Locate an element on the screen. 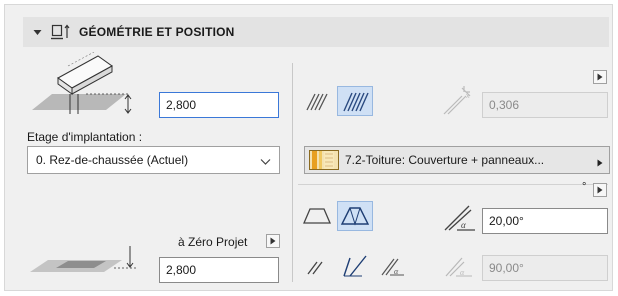 Image resolution: width=618 pixels, height=296 pixels. pitch-input: 20,00° is located at coordinates (545, 221).